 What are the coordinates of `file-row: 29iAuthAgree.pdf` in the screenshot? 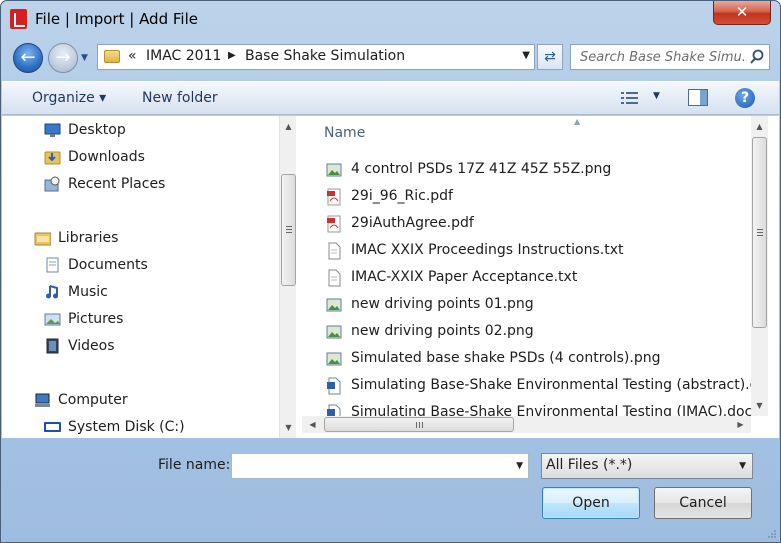 It's located at (538, 224).